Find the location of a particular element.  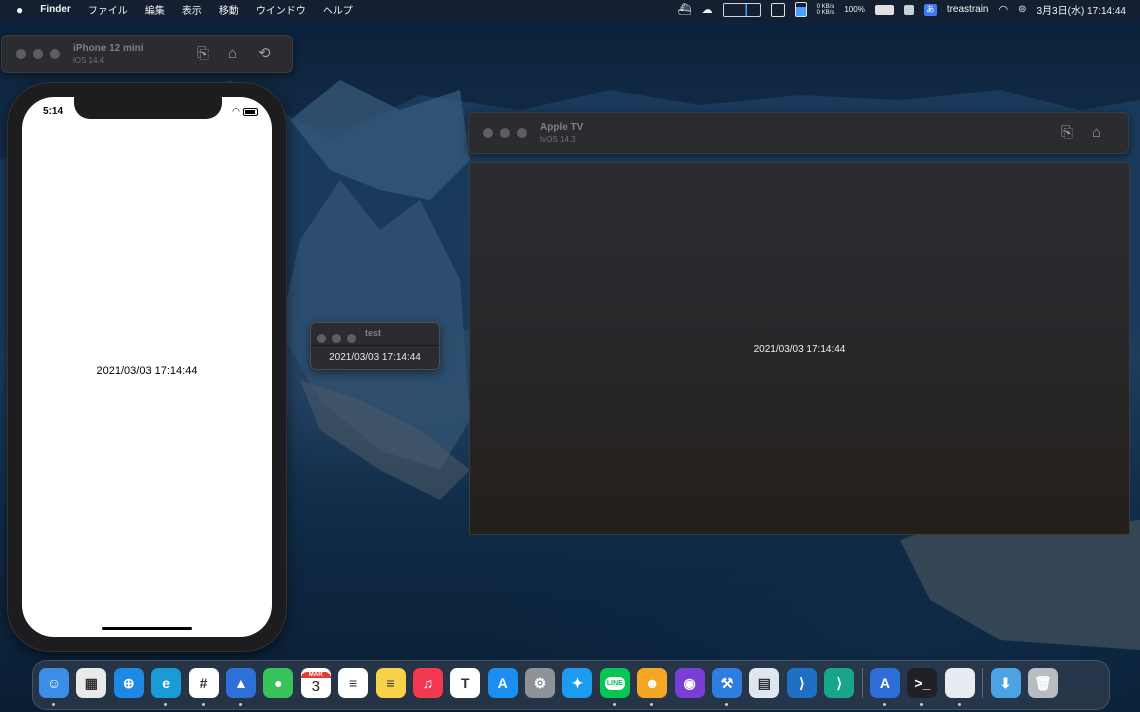

network-speed: 0 KB/s 0 KB/s is located at coordinates (825, 9).